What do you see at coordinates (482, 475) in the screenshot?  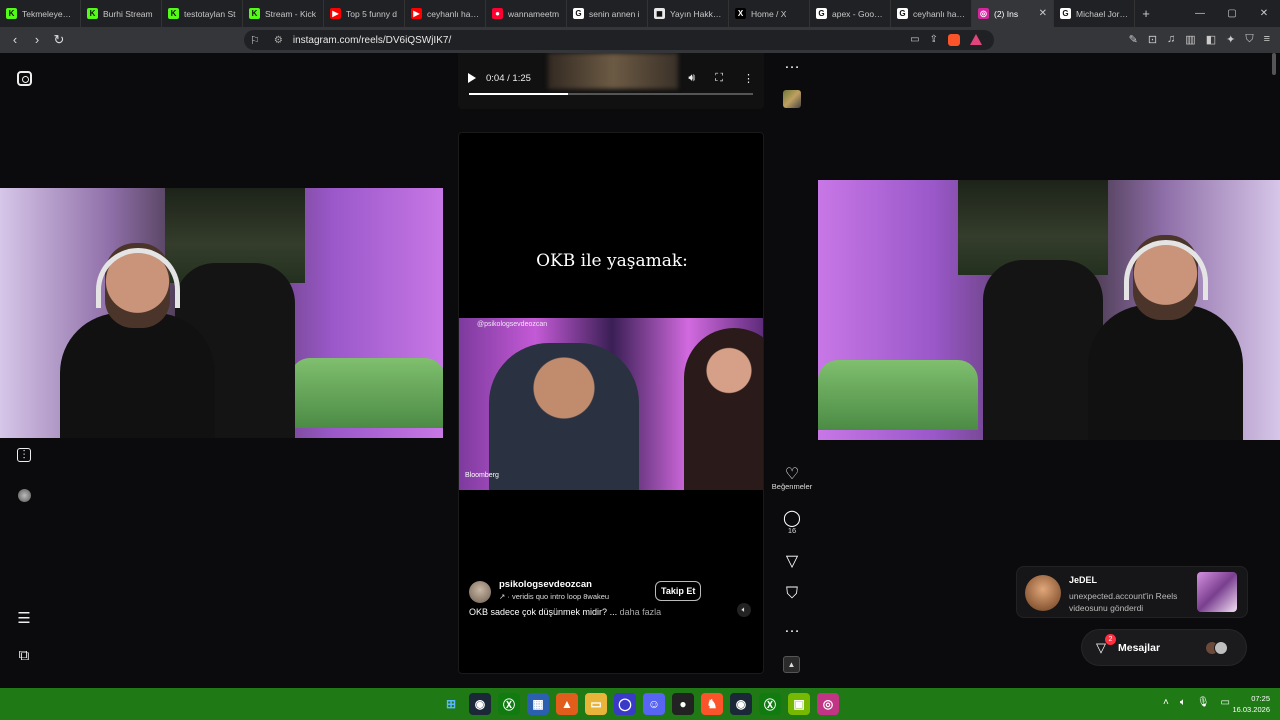 I see `clip-broadcaster-logo: Bloomberg` at bounding box center [482, 475].